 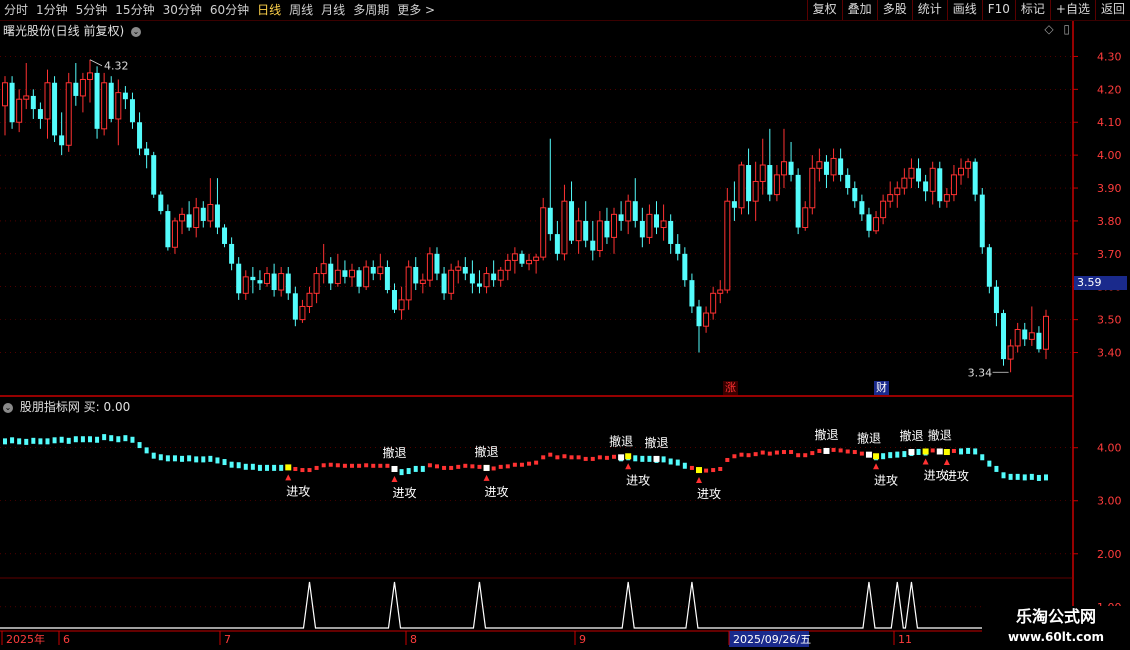 What do you see at coordinates (182, 10) in the screenshot?
I see `period-tab: 30分钟` at bounding box center [182, 10].